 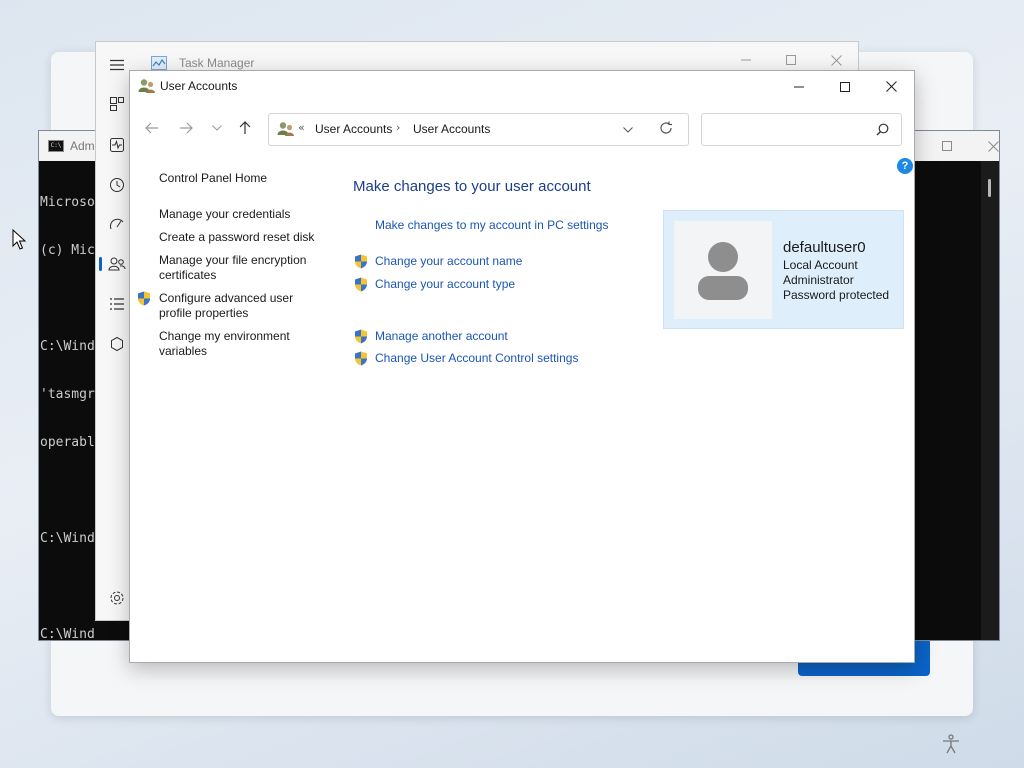 I want to click on manage-another-account-link: Manage another account, so click(x=441, y=336).